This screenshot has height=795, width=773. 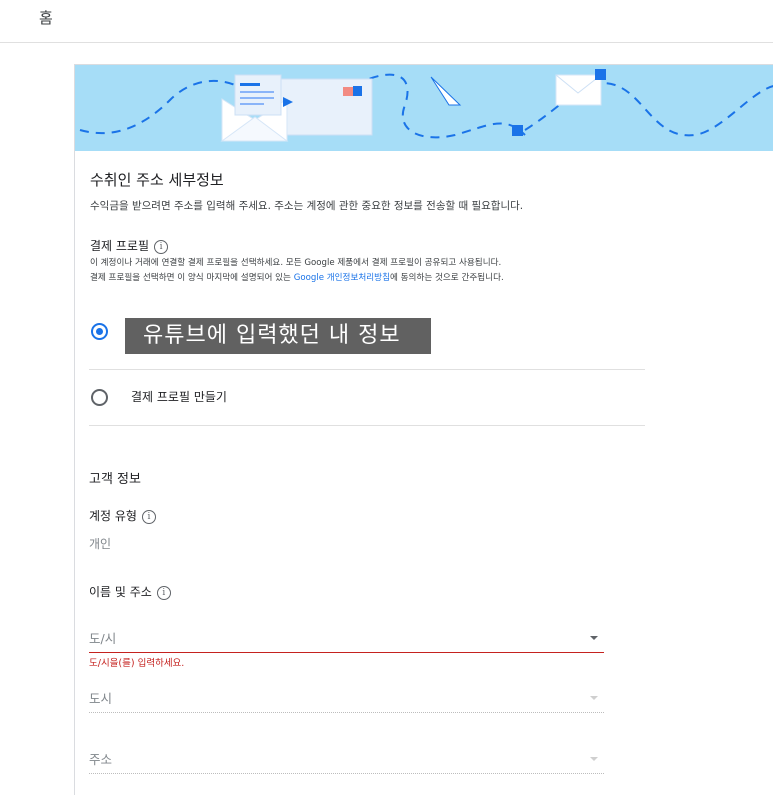 What do you see at coordinates (346, 638) in the screenshot?
I see `province-select: 도/시` at bounding box center [346, 638].